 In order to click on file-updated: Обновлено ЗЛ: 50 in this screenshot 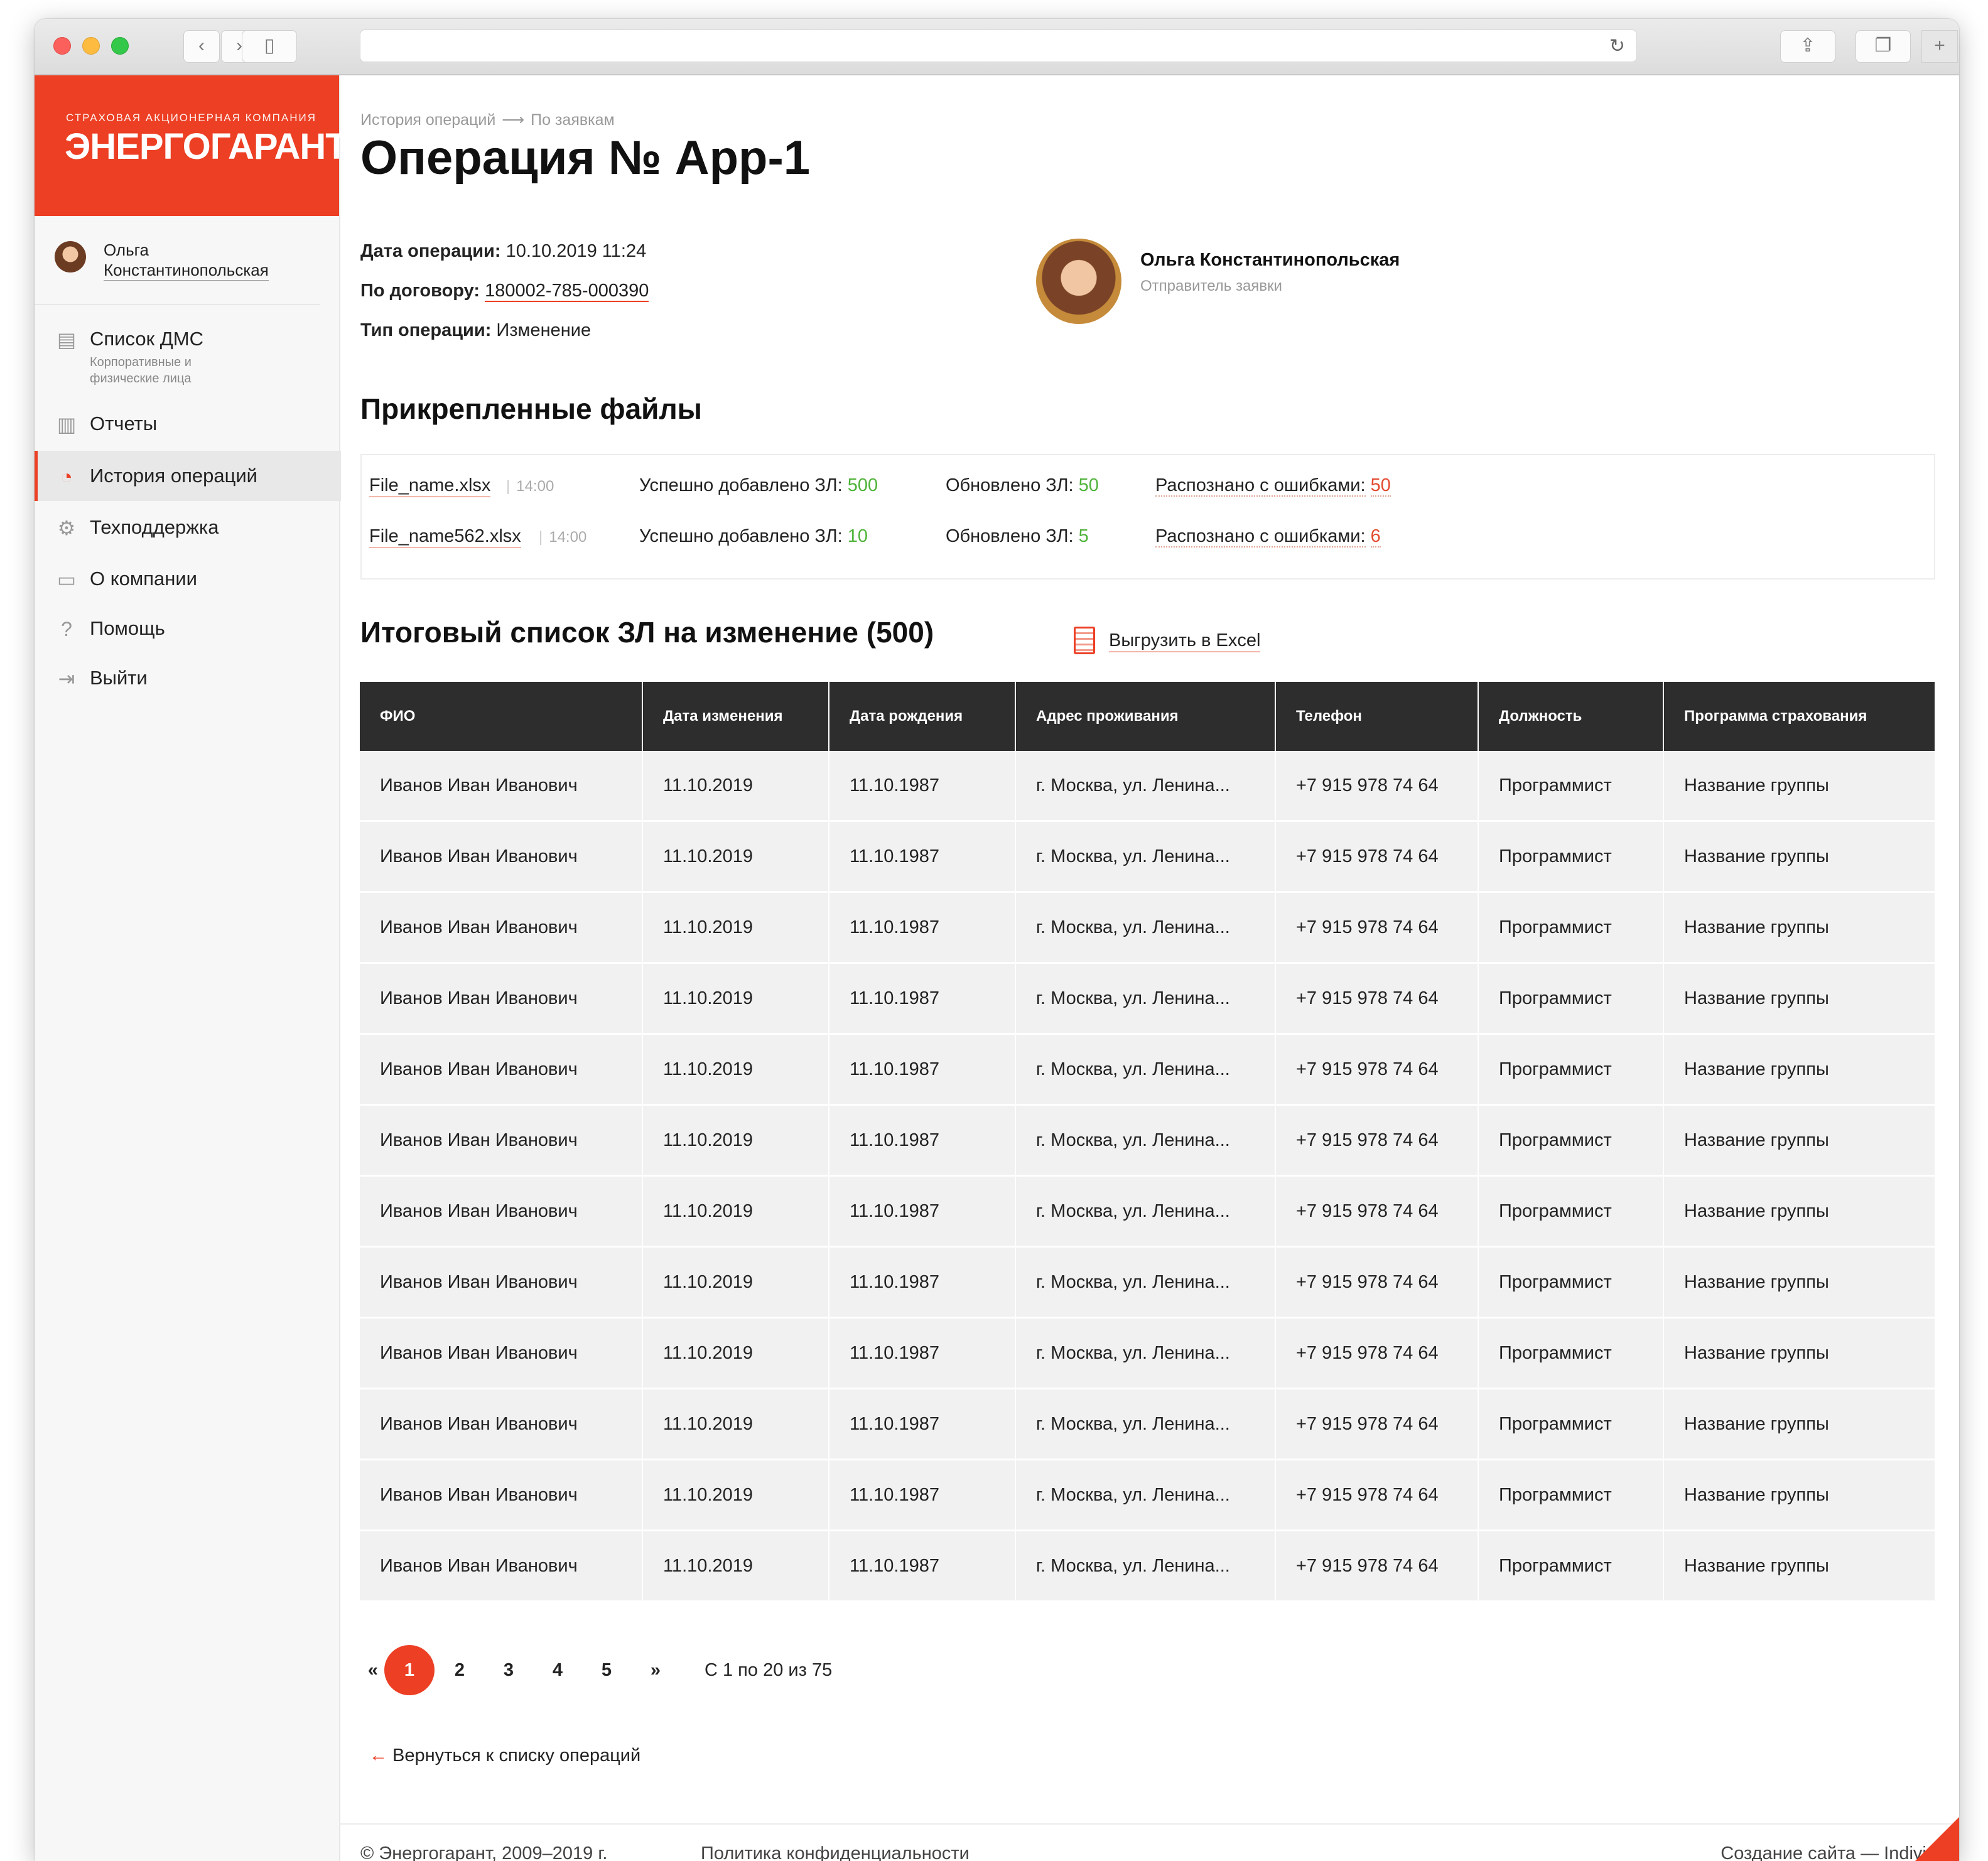, I will do `click(1022, 486)`.